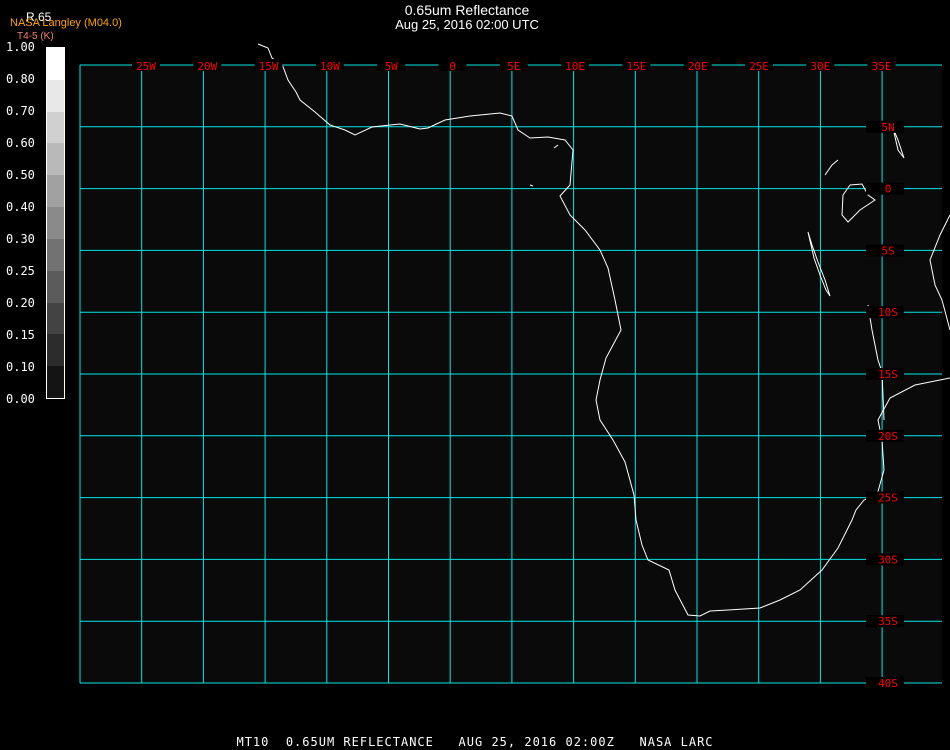  Describe the element at coordinates (269, 66) in the screenshot. I see `longitude-label: 15W` at that location.